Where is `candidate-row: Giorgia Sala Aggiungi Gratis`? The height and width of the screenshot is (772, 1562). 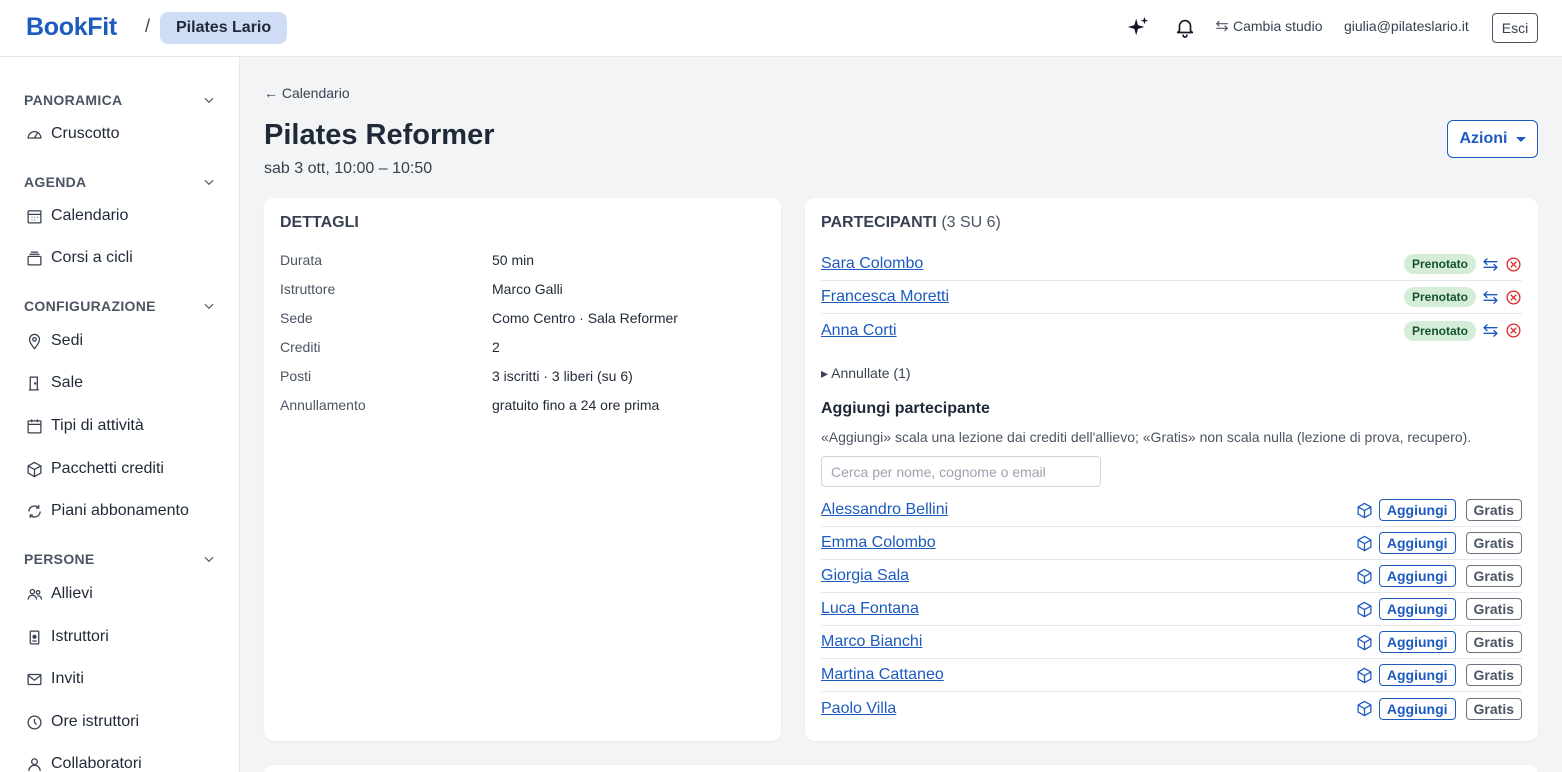
candidate-row: Giorgia Sala Aggiungi Gratis is located at coordinates (1171, 576).